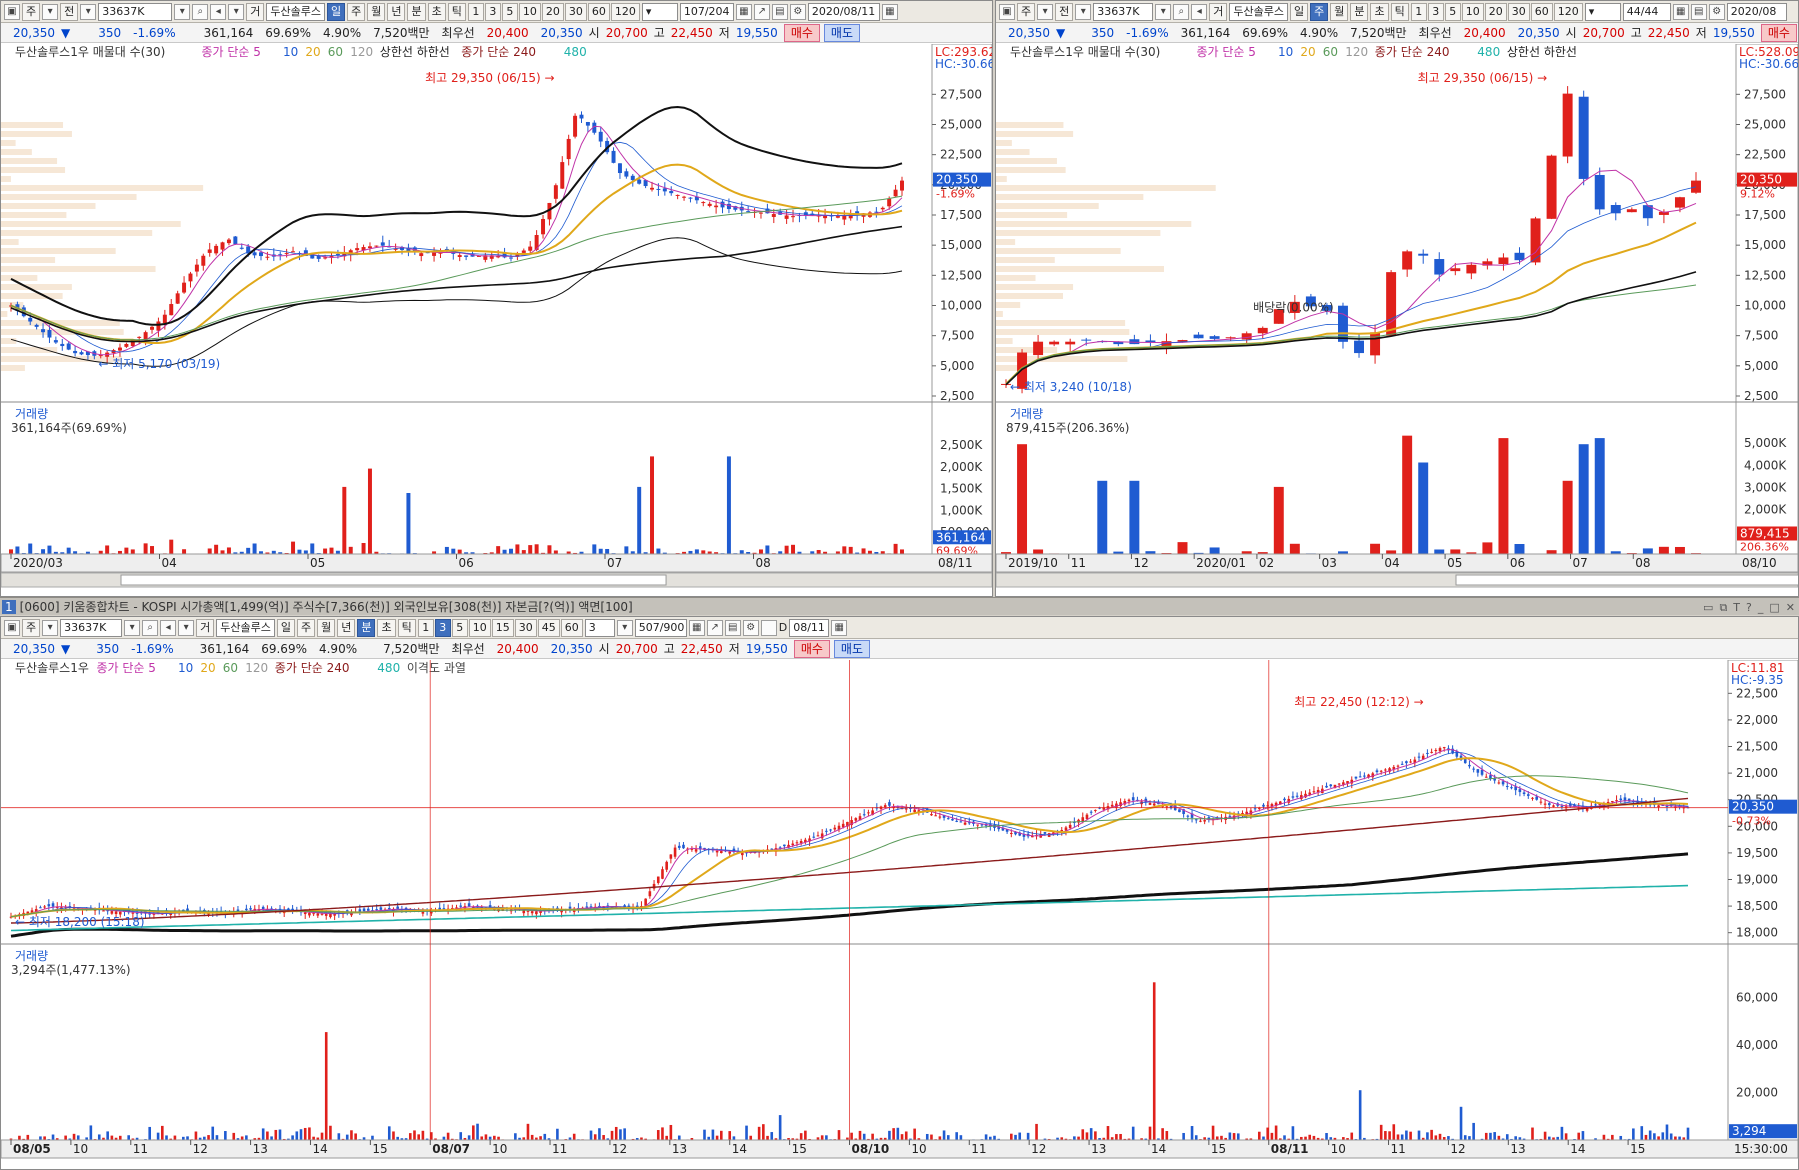 The image size is (1799, 1170). Describe the element at coordinates (809, 627) in the screenshot. I see `date-field: 08/11` at that location.